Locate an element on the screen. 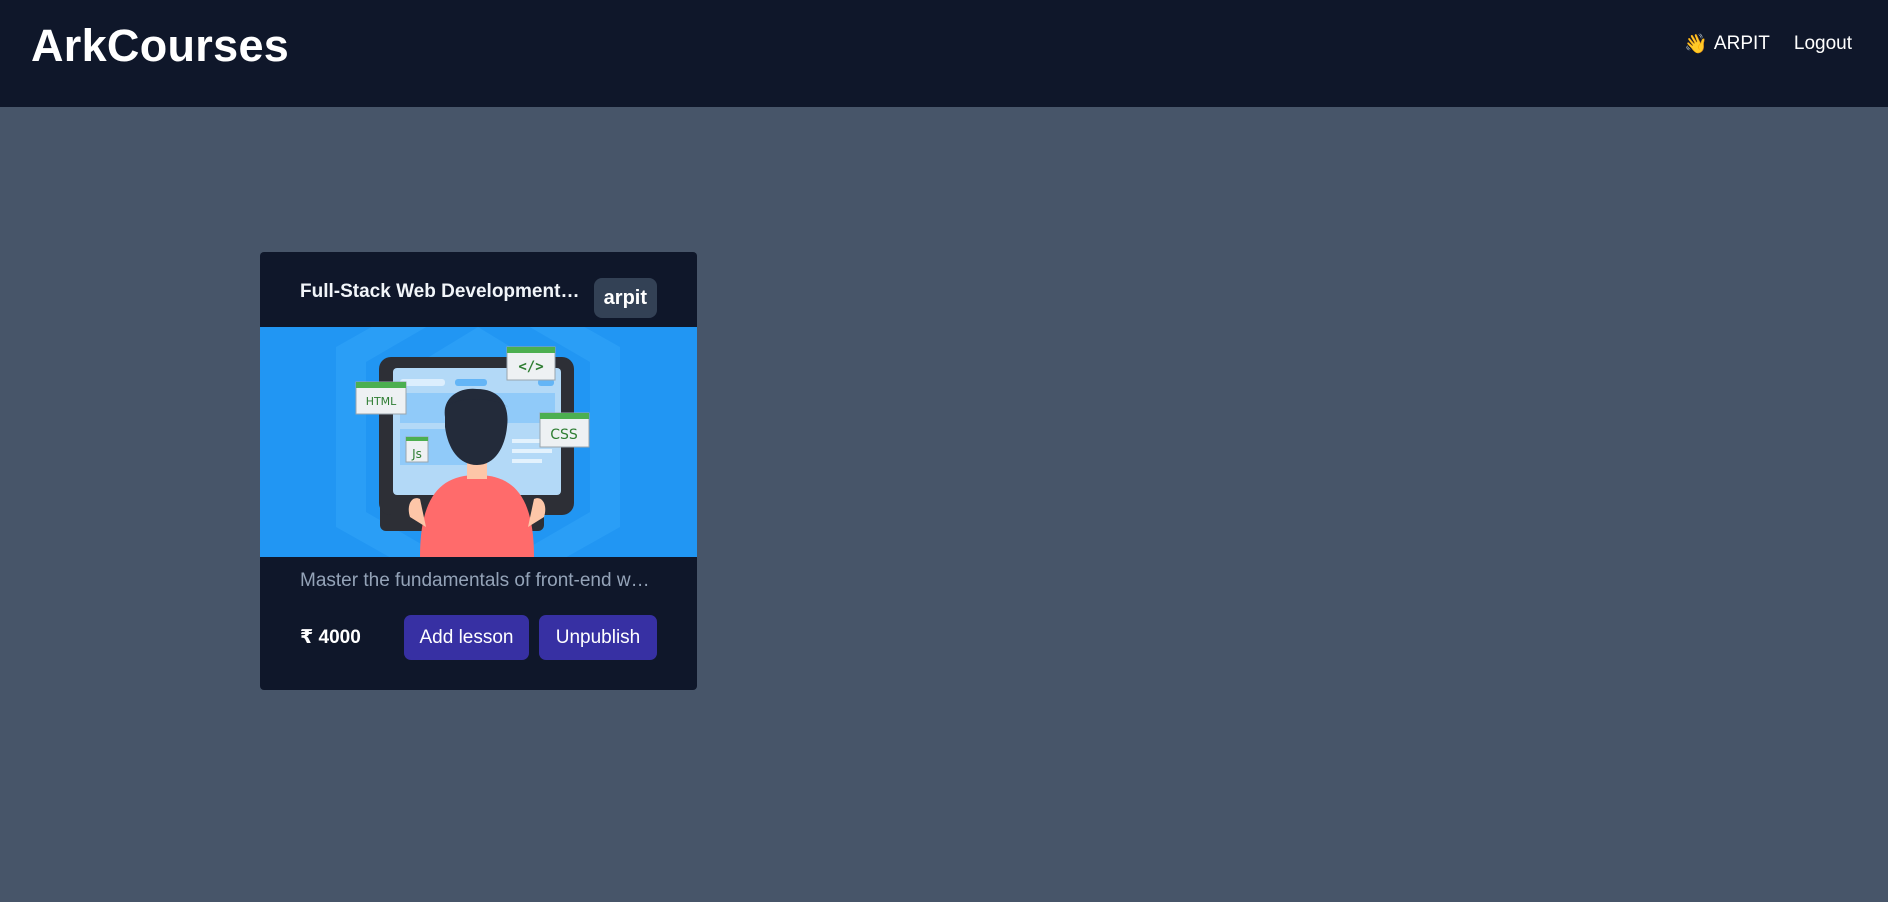  course-thumbnail: HTML </> CSS Js is located at coordinates (478, 442).